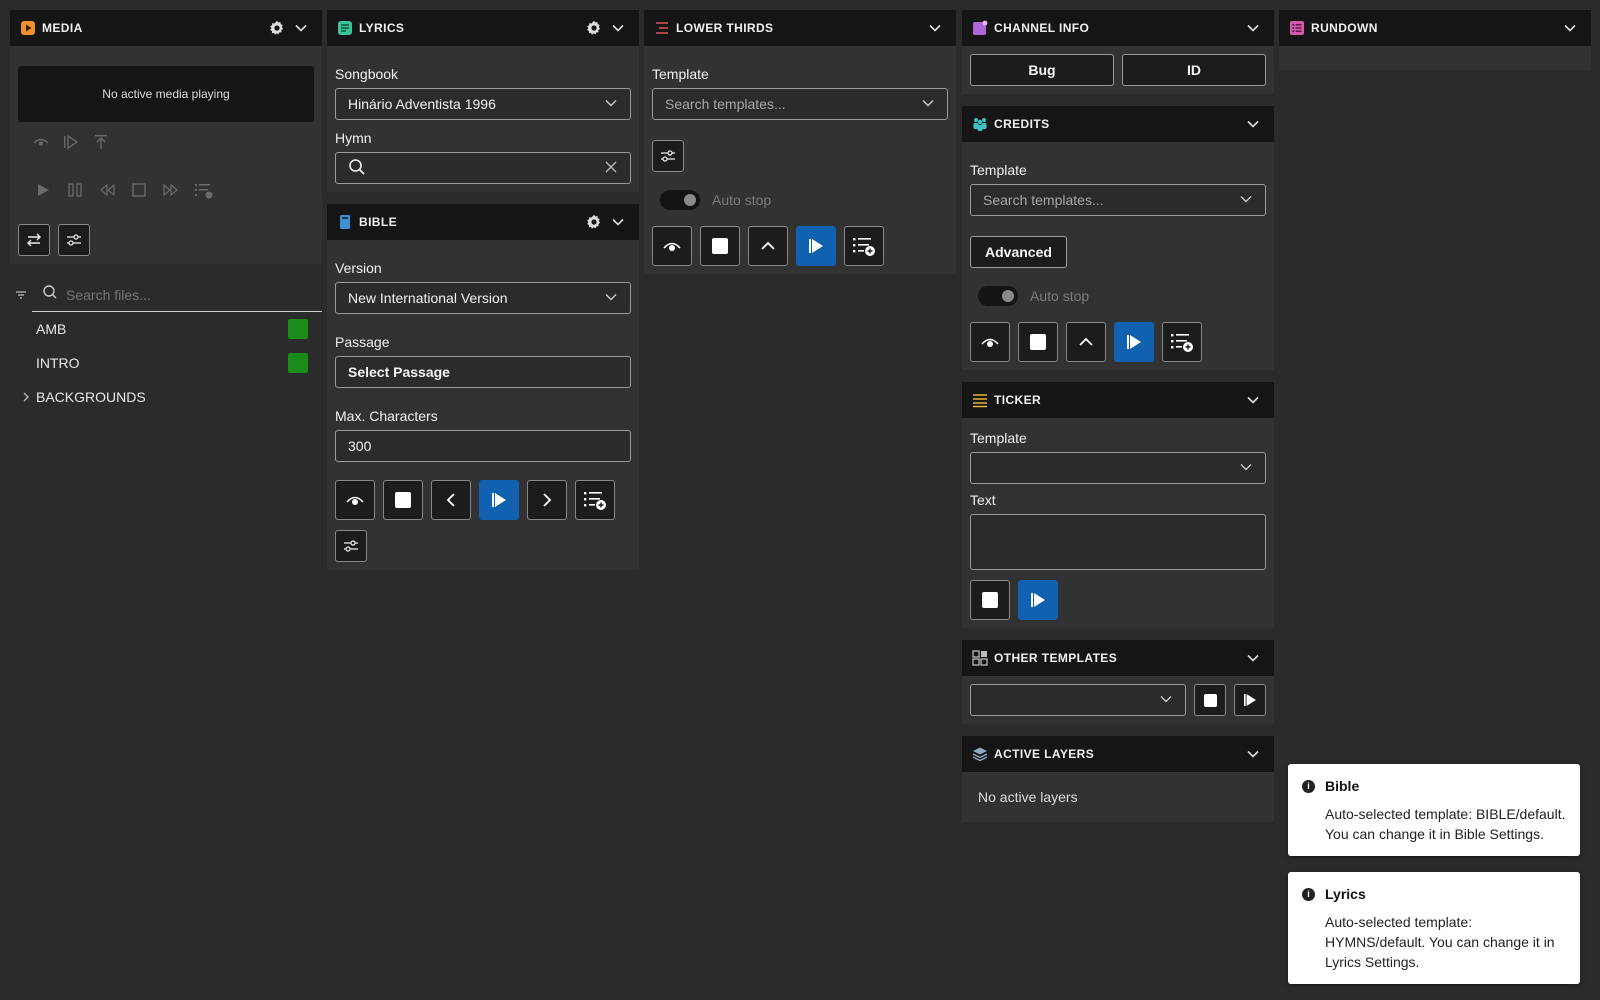 The width and height of the screenshot is (1600, 1000). I want to click on advanced-button: Advanced, so click(1018, 252).